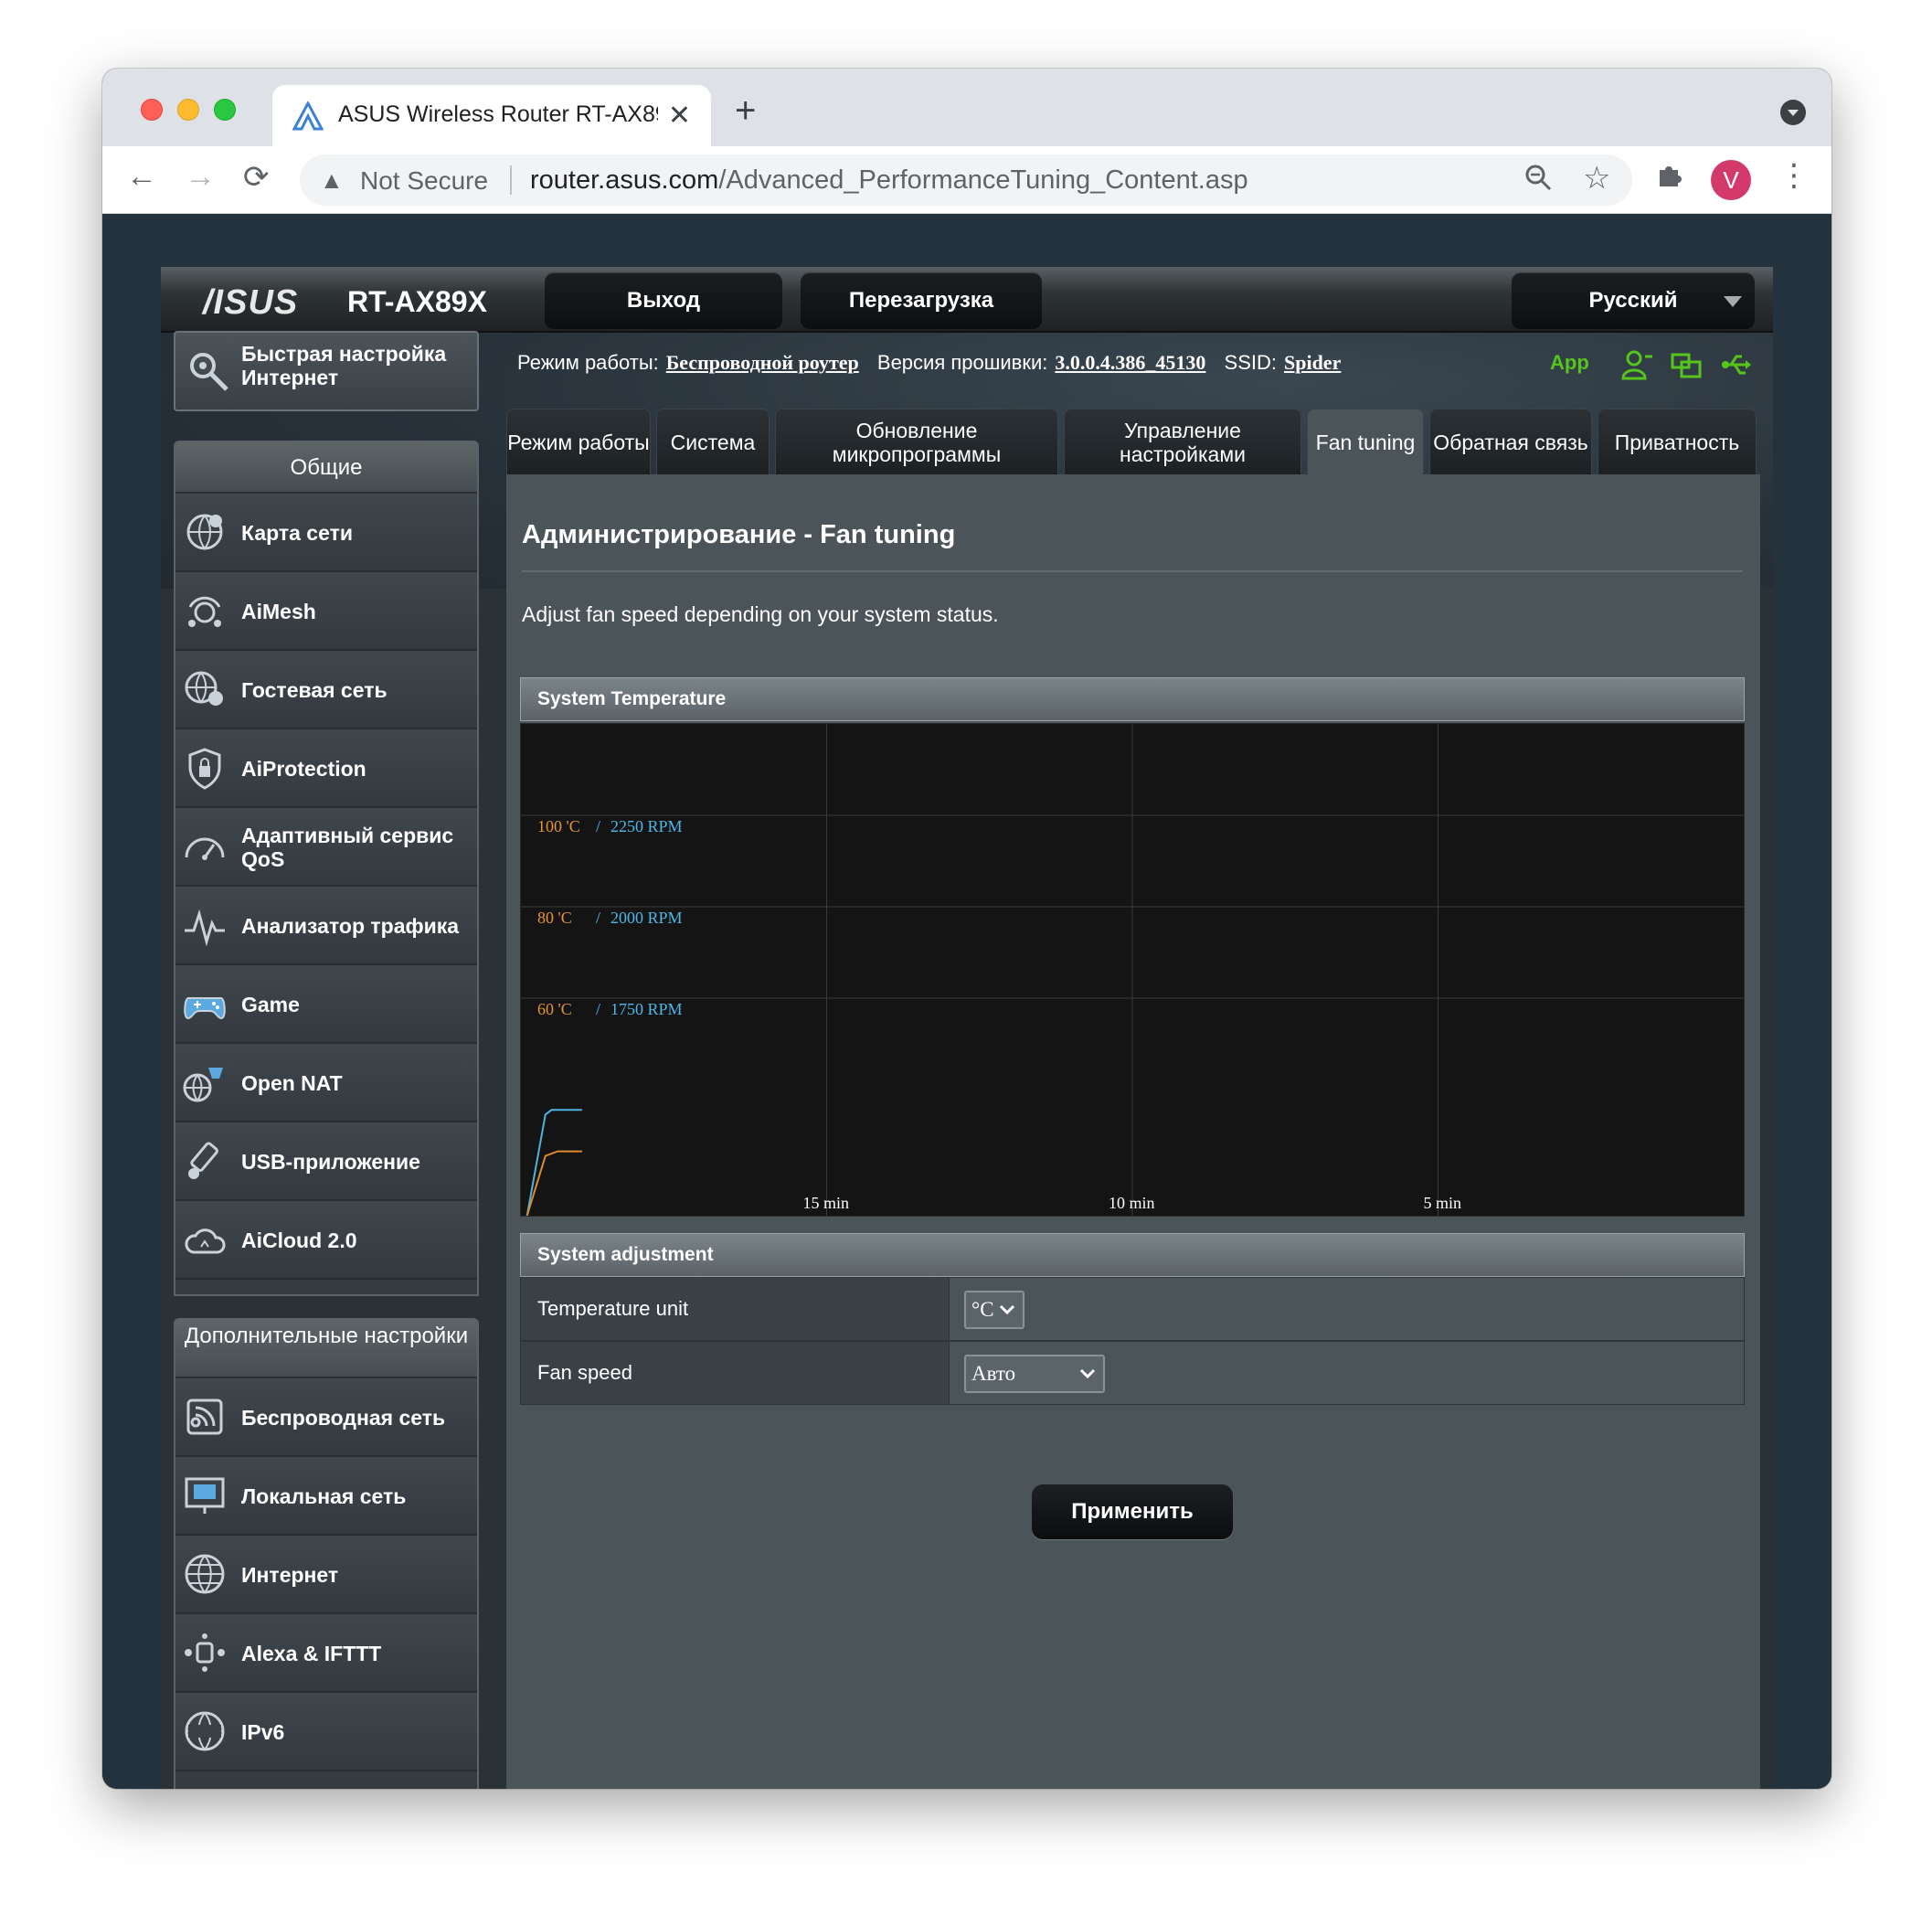 This screenshot has height=1925, width=1932. What do you see at coordinates (1677, 441) in the screenshot?
I see `tab-privacy: Приватность` at bounding box center [1677, 441].